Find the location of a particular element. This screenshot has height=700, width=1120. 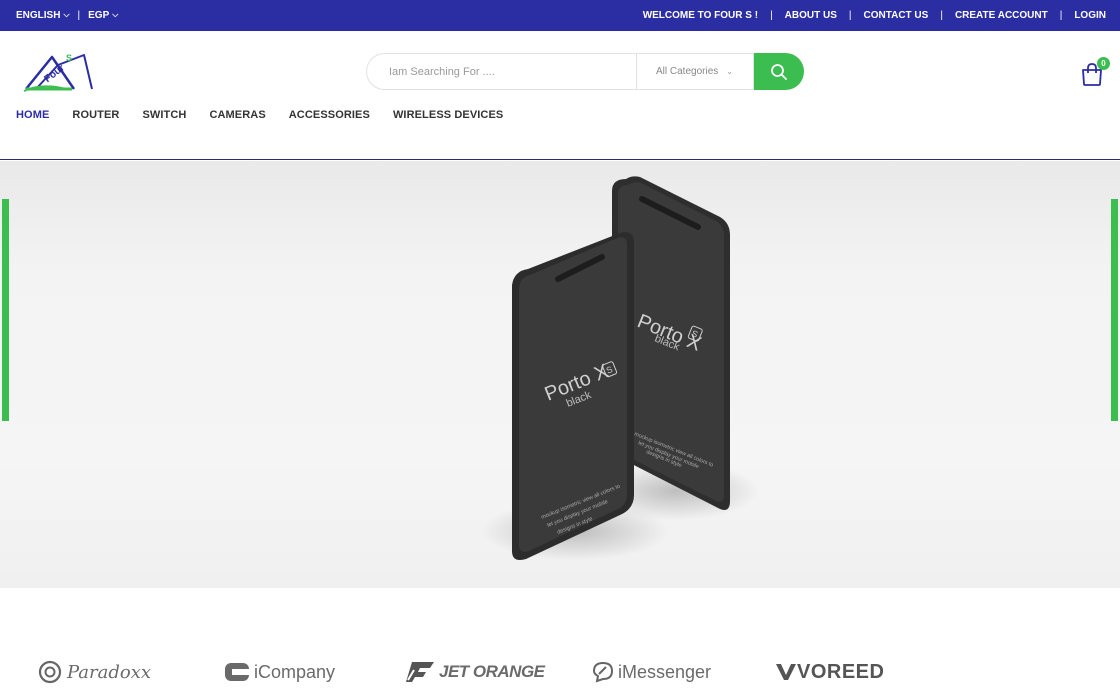

slider-next-button is located at coordinates (1114, 310).